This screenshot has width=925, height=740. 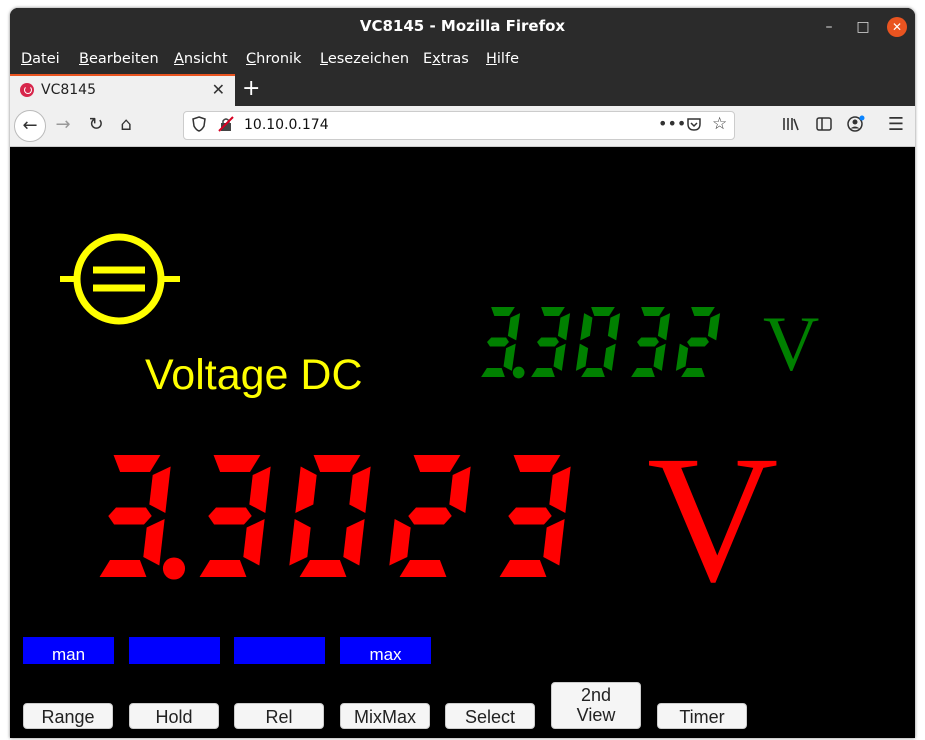 I want to click on menu-bearbeiten: Bearbeiten, so click(x=119, y=59).